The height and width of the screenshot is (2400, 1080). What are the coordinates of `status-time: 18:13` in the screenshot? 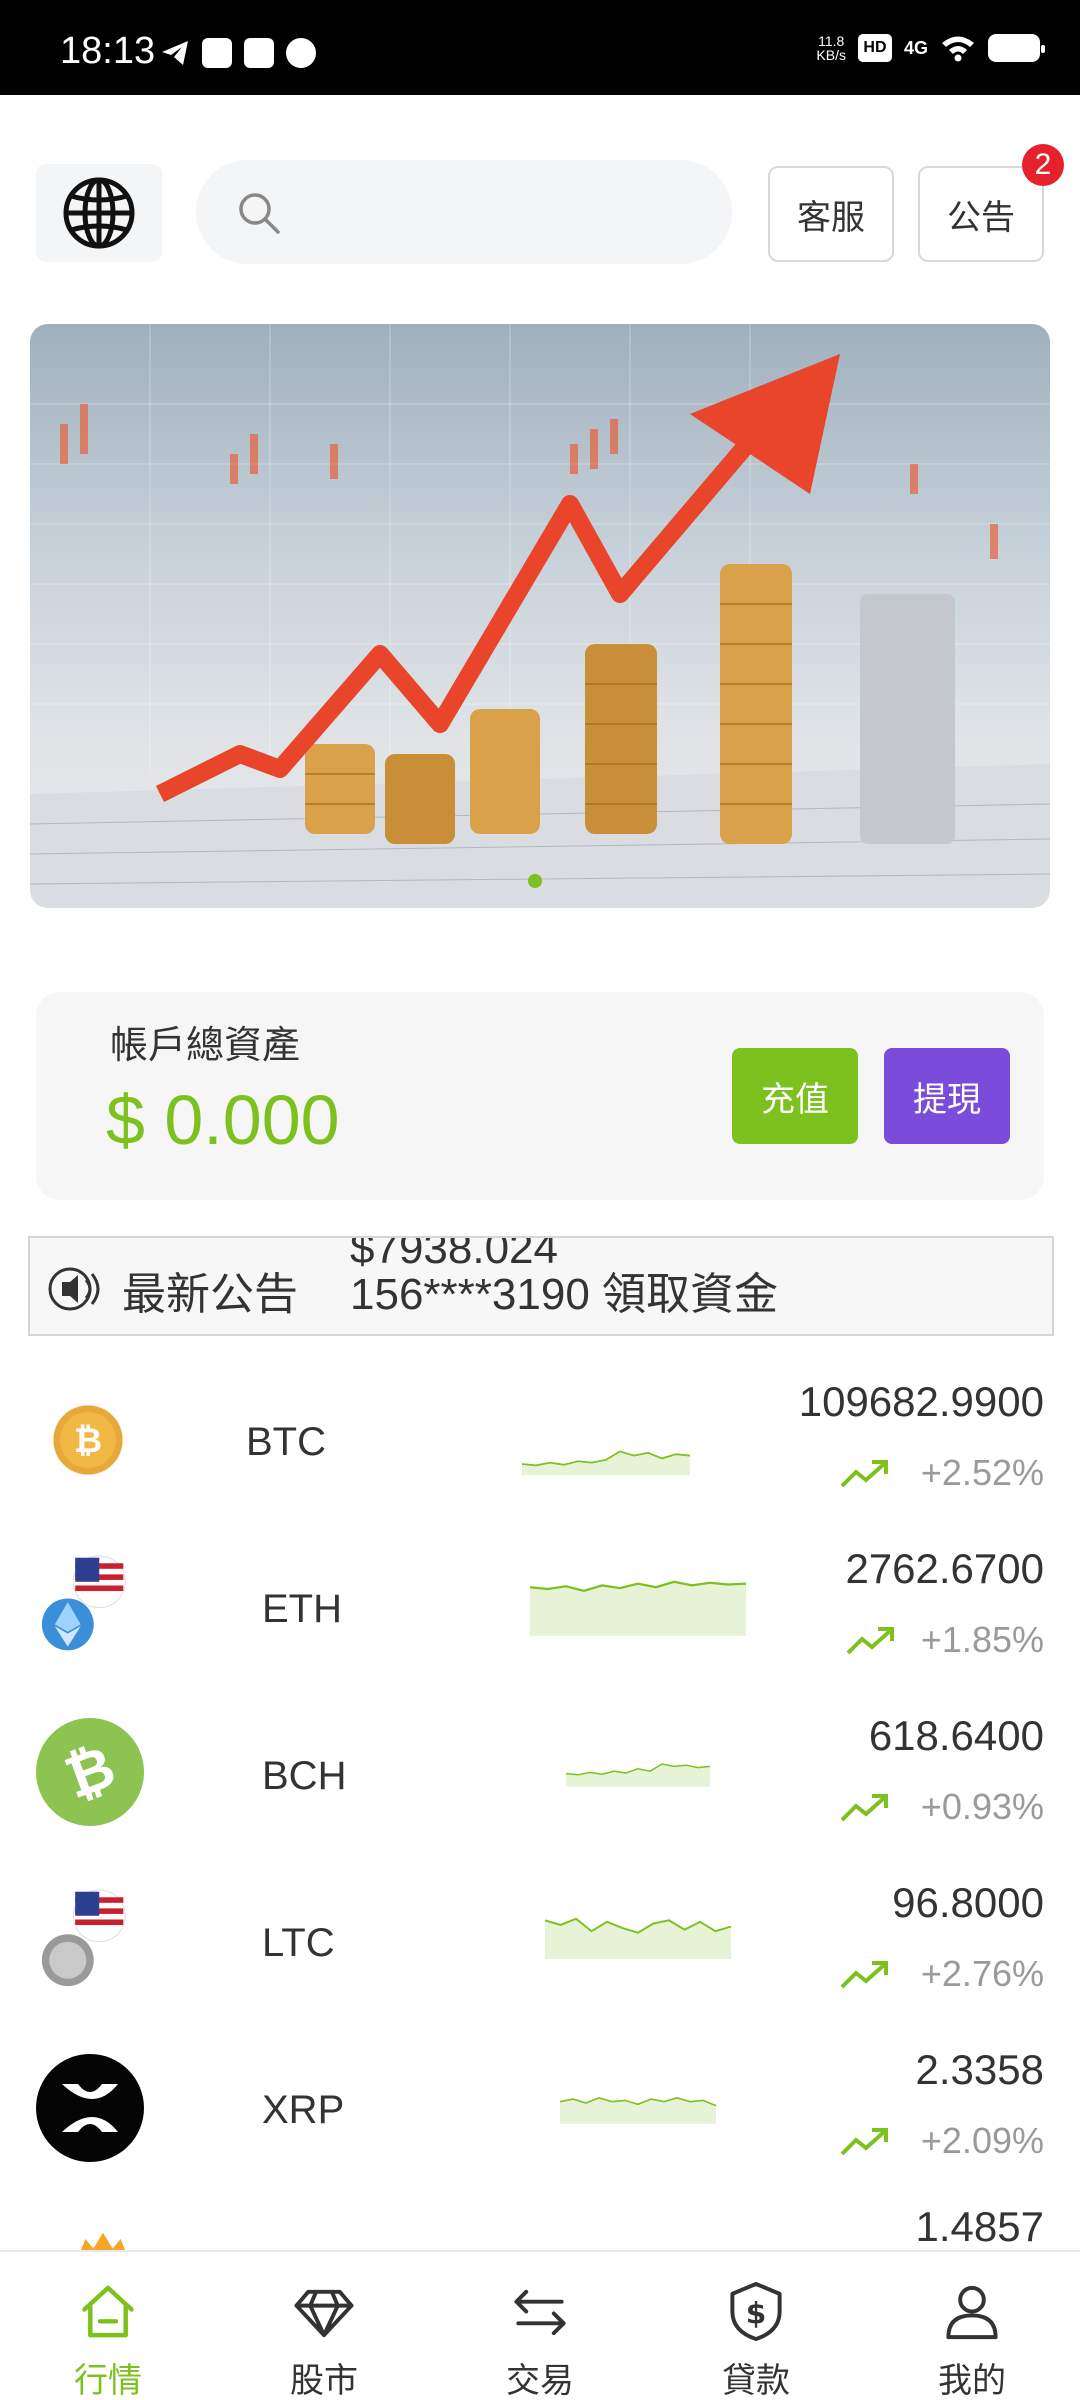 It's located at (108, 51).